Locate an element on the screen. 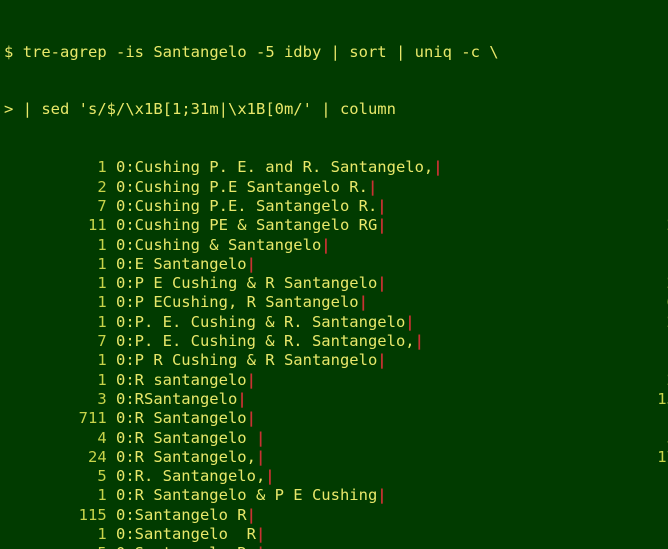 The width and height of the screenshot is (668, 549). output-row: 1 0:R santangelo| 2 1:R Sntangelo| is located at coordinates (334, 380).